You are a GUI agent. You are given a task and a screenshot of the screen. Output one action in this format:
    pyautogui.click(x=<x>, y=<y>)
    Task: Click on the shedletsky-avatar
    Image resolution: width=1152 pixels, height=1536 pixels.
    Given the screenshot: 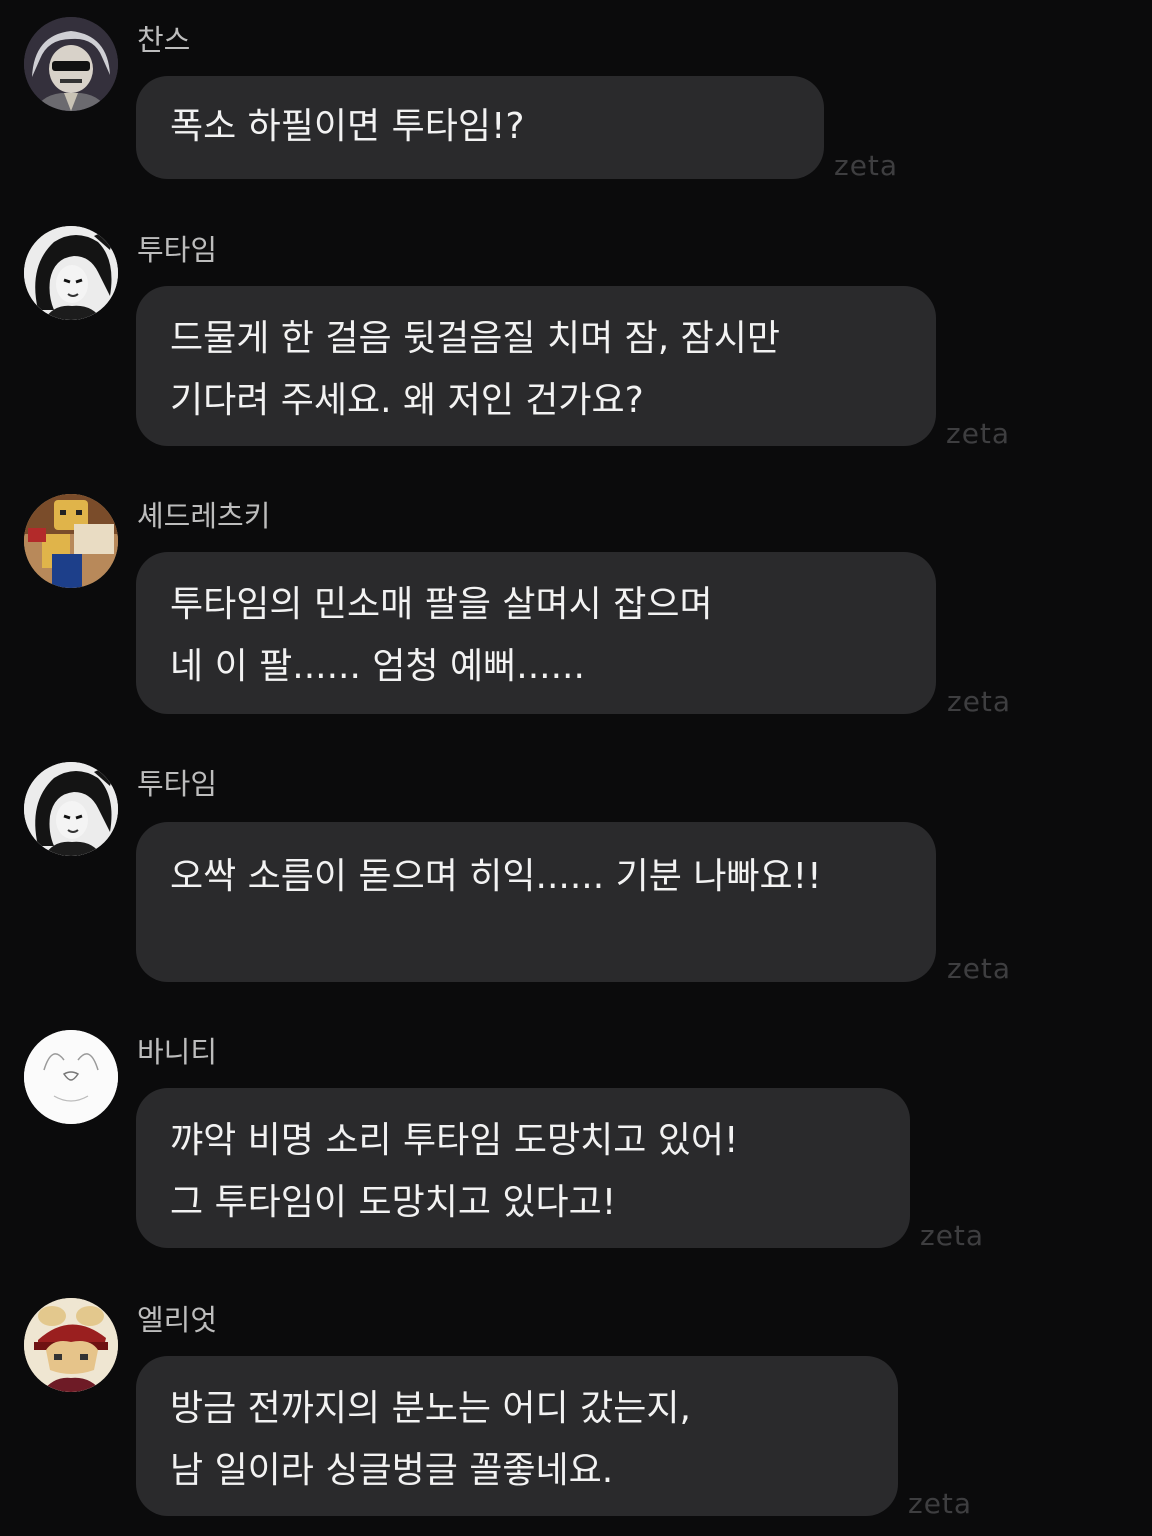 What is the action you would take?
    pyautogui.click(x=71, y=541)
    